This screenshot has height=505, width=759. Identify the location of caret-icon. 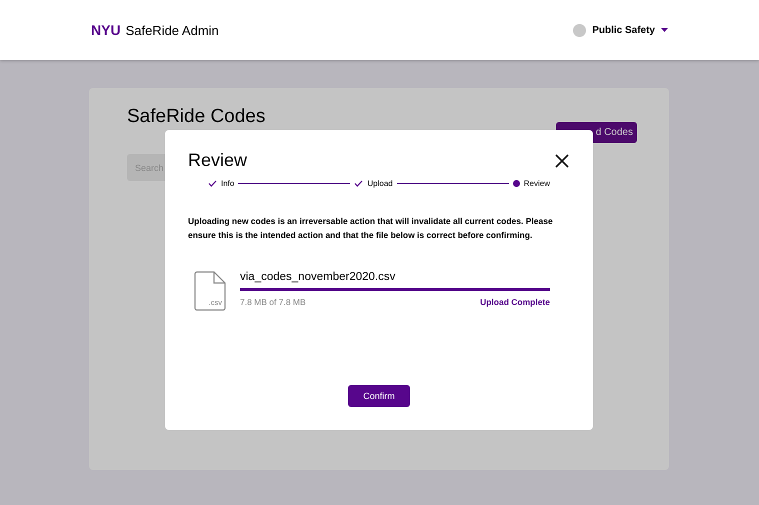
(664, 30).